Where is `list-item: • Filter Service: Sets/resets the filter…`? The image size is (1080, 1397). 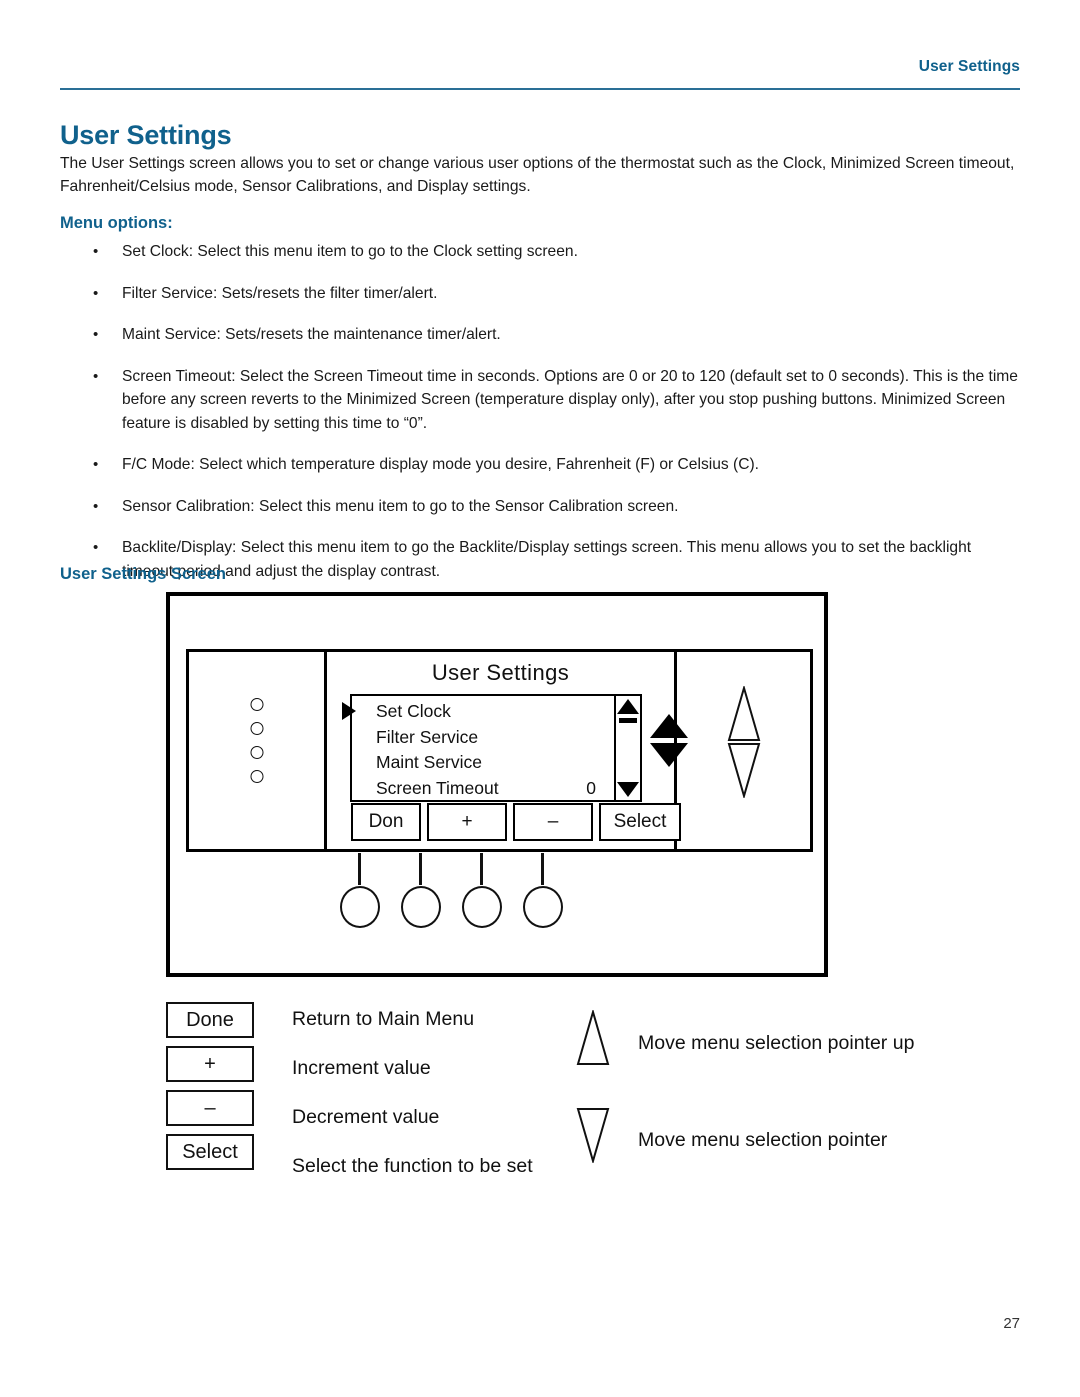 list-item: • Filter Service: Sets/resets the filter… is located at coordinates (542, 294).